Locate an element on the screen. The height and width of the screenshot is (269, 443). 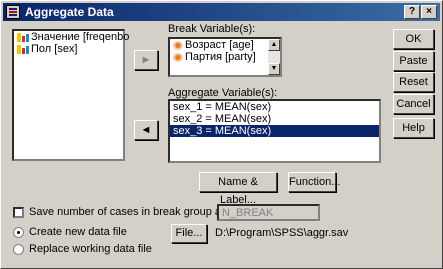
source-variable-list: Значение [freqenbo Пол [sex] is located at coordinates (70, 95).